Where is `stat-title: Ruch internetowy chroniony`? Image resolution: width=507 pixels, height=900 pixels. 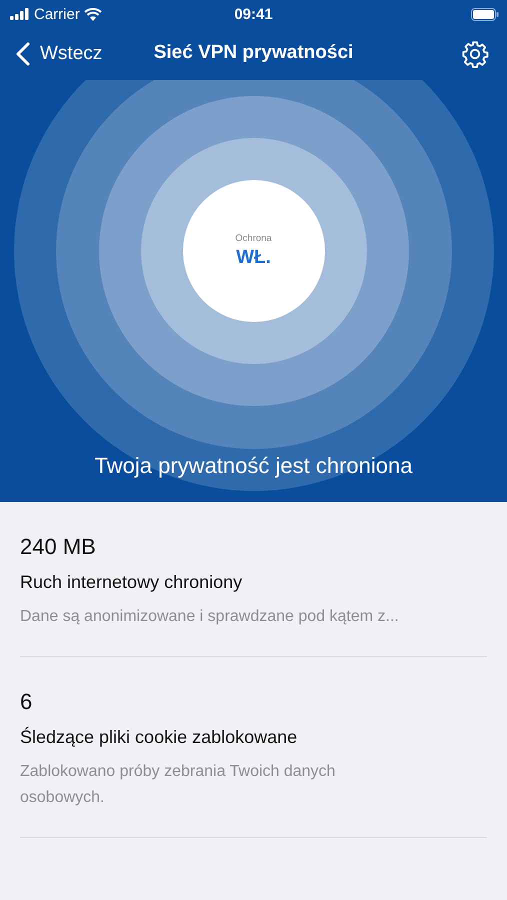
stat-title: Ruch internetowy chroniony is located at coordinates (132, 582).